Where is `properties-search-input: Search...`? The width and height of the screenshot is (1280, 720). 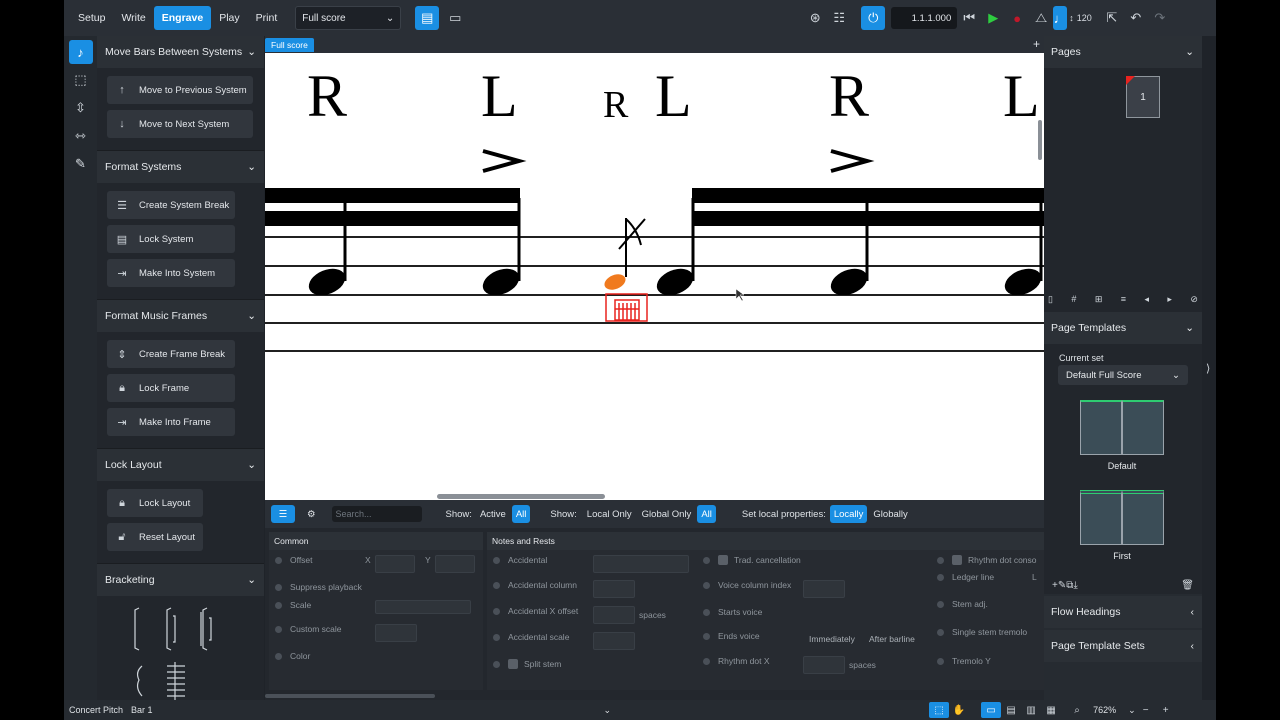
properties-search-input: Search... is located at coordinates (376, 514).